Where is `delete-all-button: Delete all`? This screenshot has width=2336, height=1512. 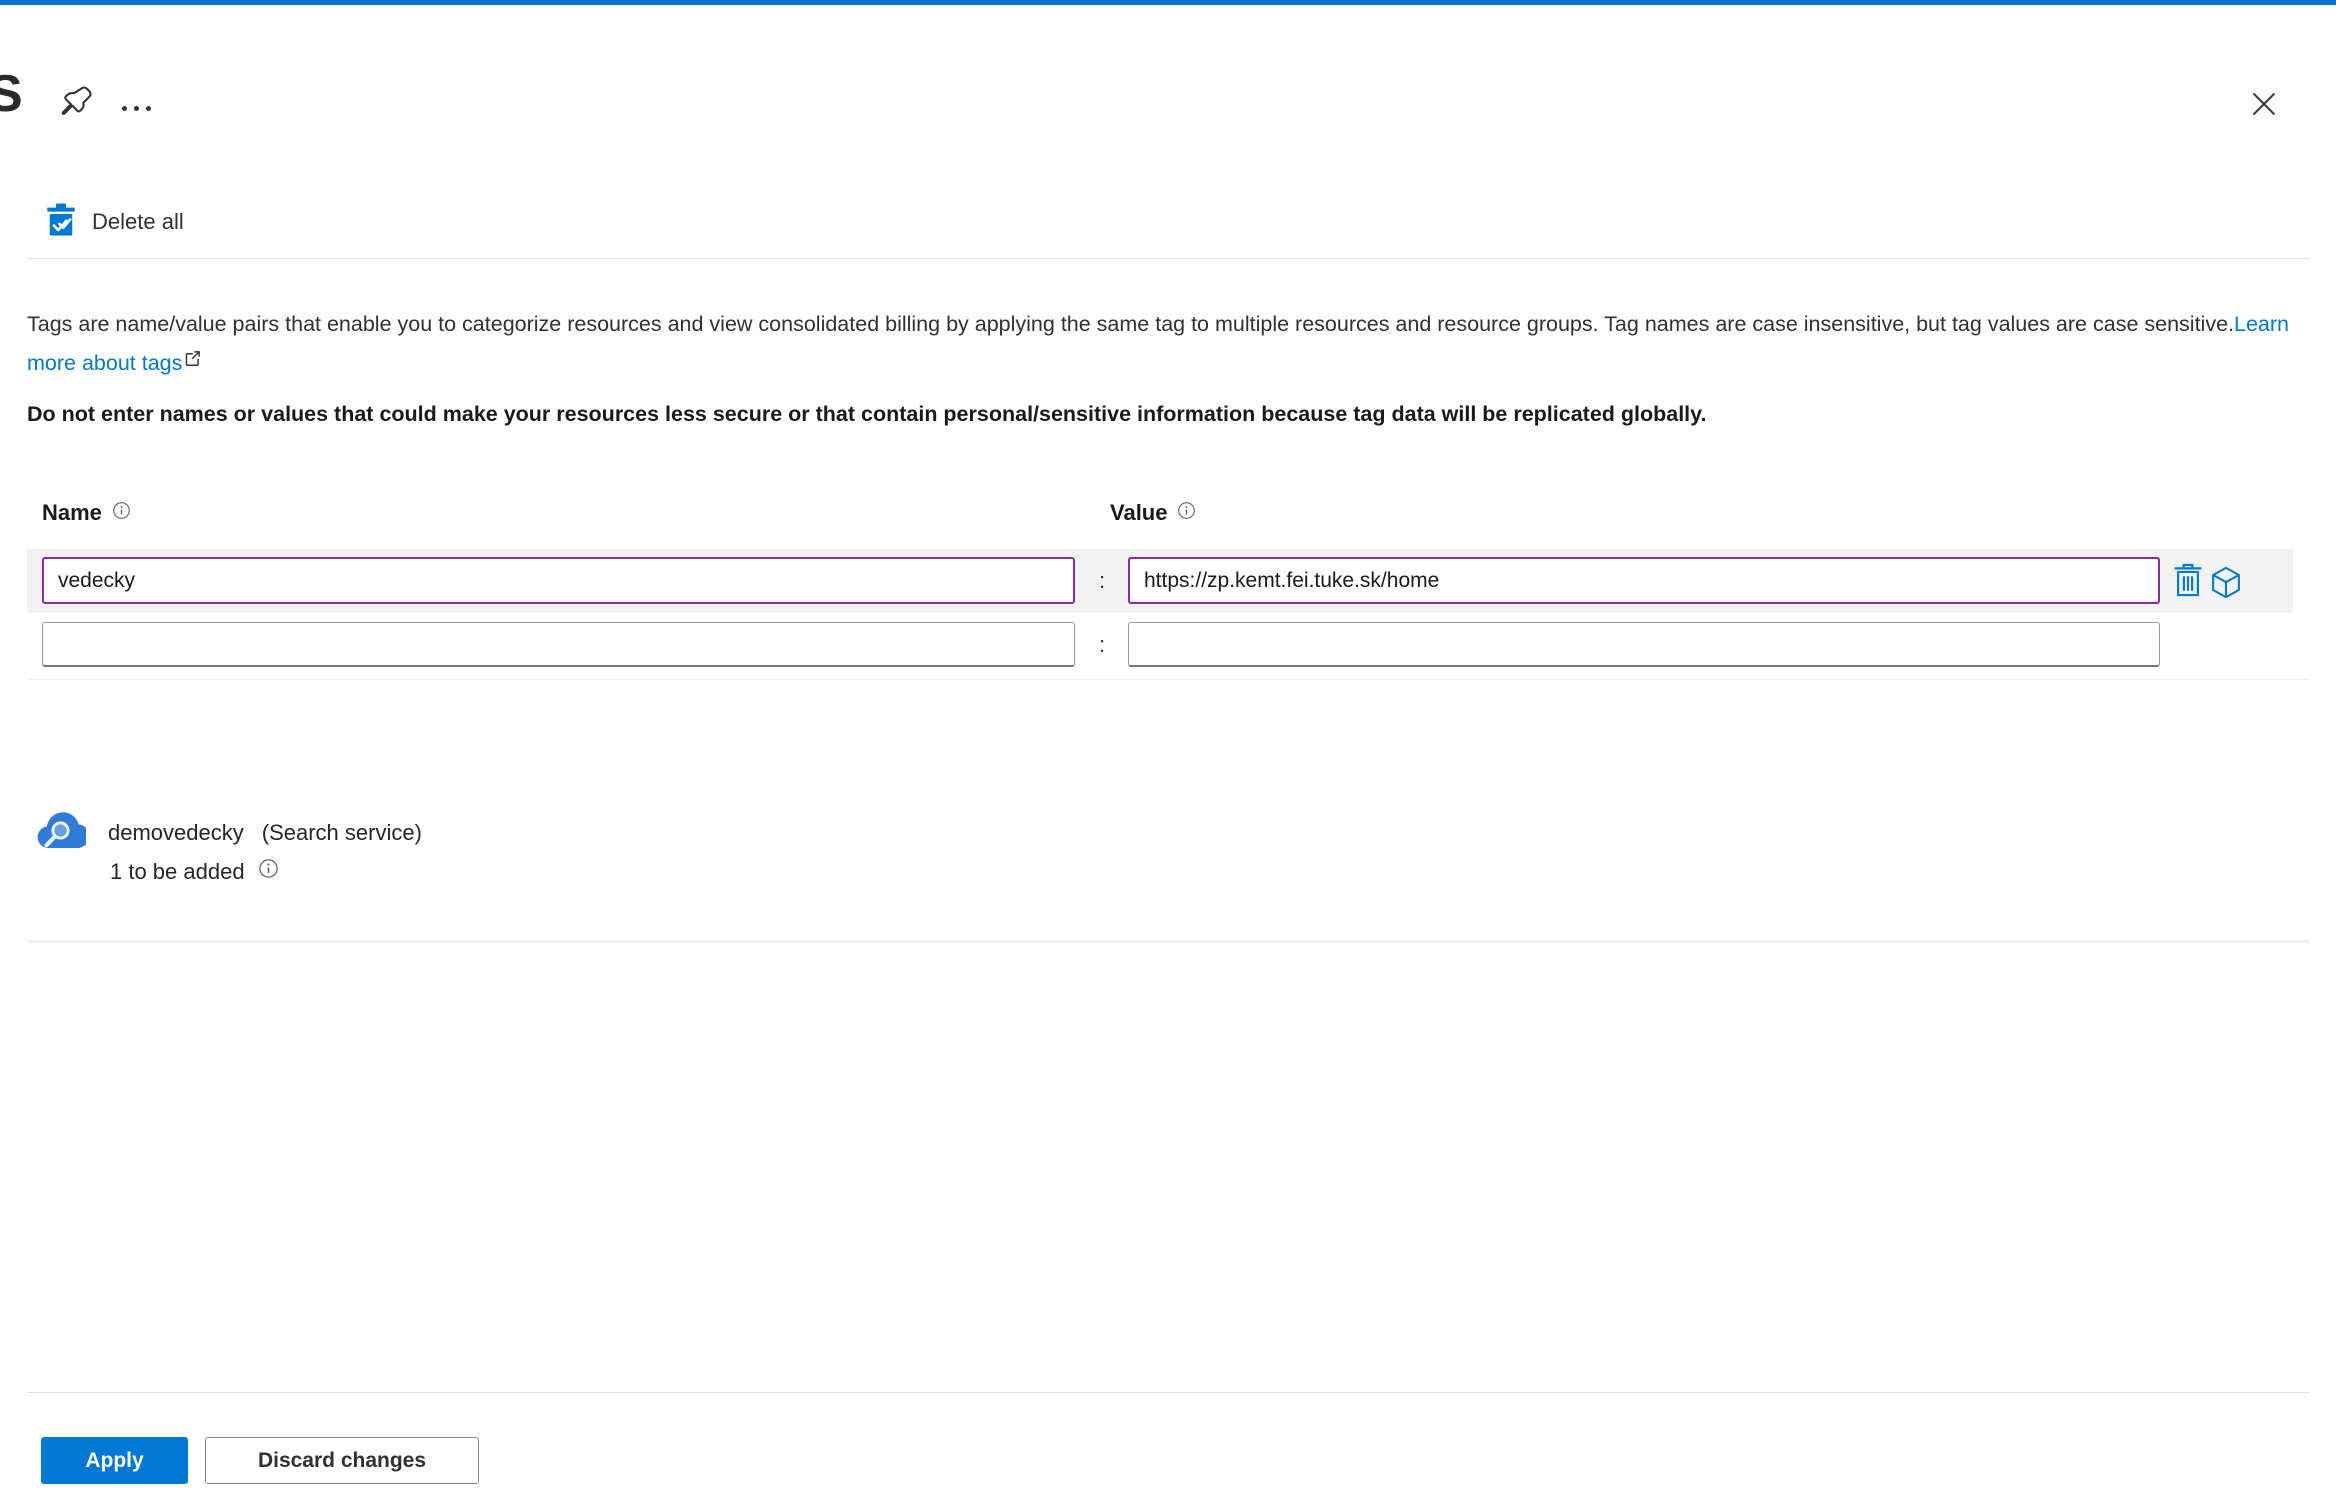 delete-all-button: Delete all is located at coordinates (115, 222).